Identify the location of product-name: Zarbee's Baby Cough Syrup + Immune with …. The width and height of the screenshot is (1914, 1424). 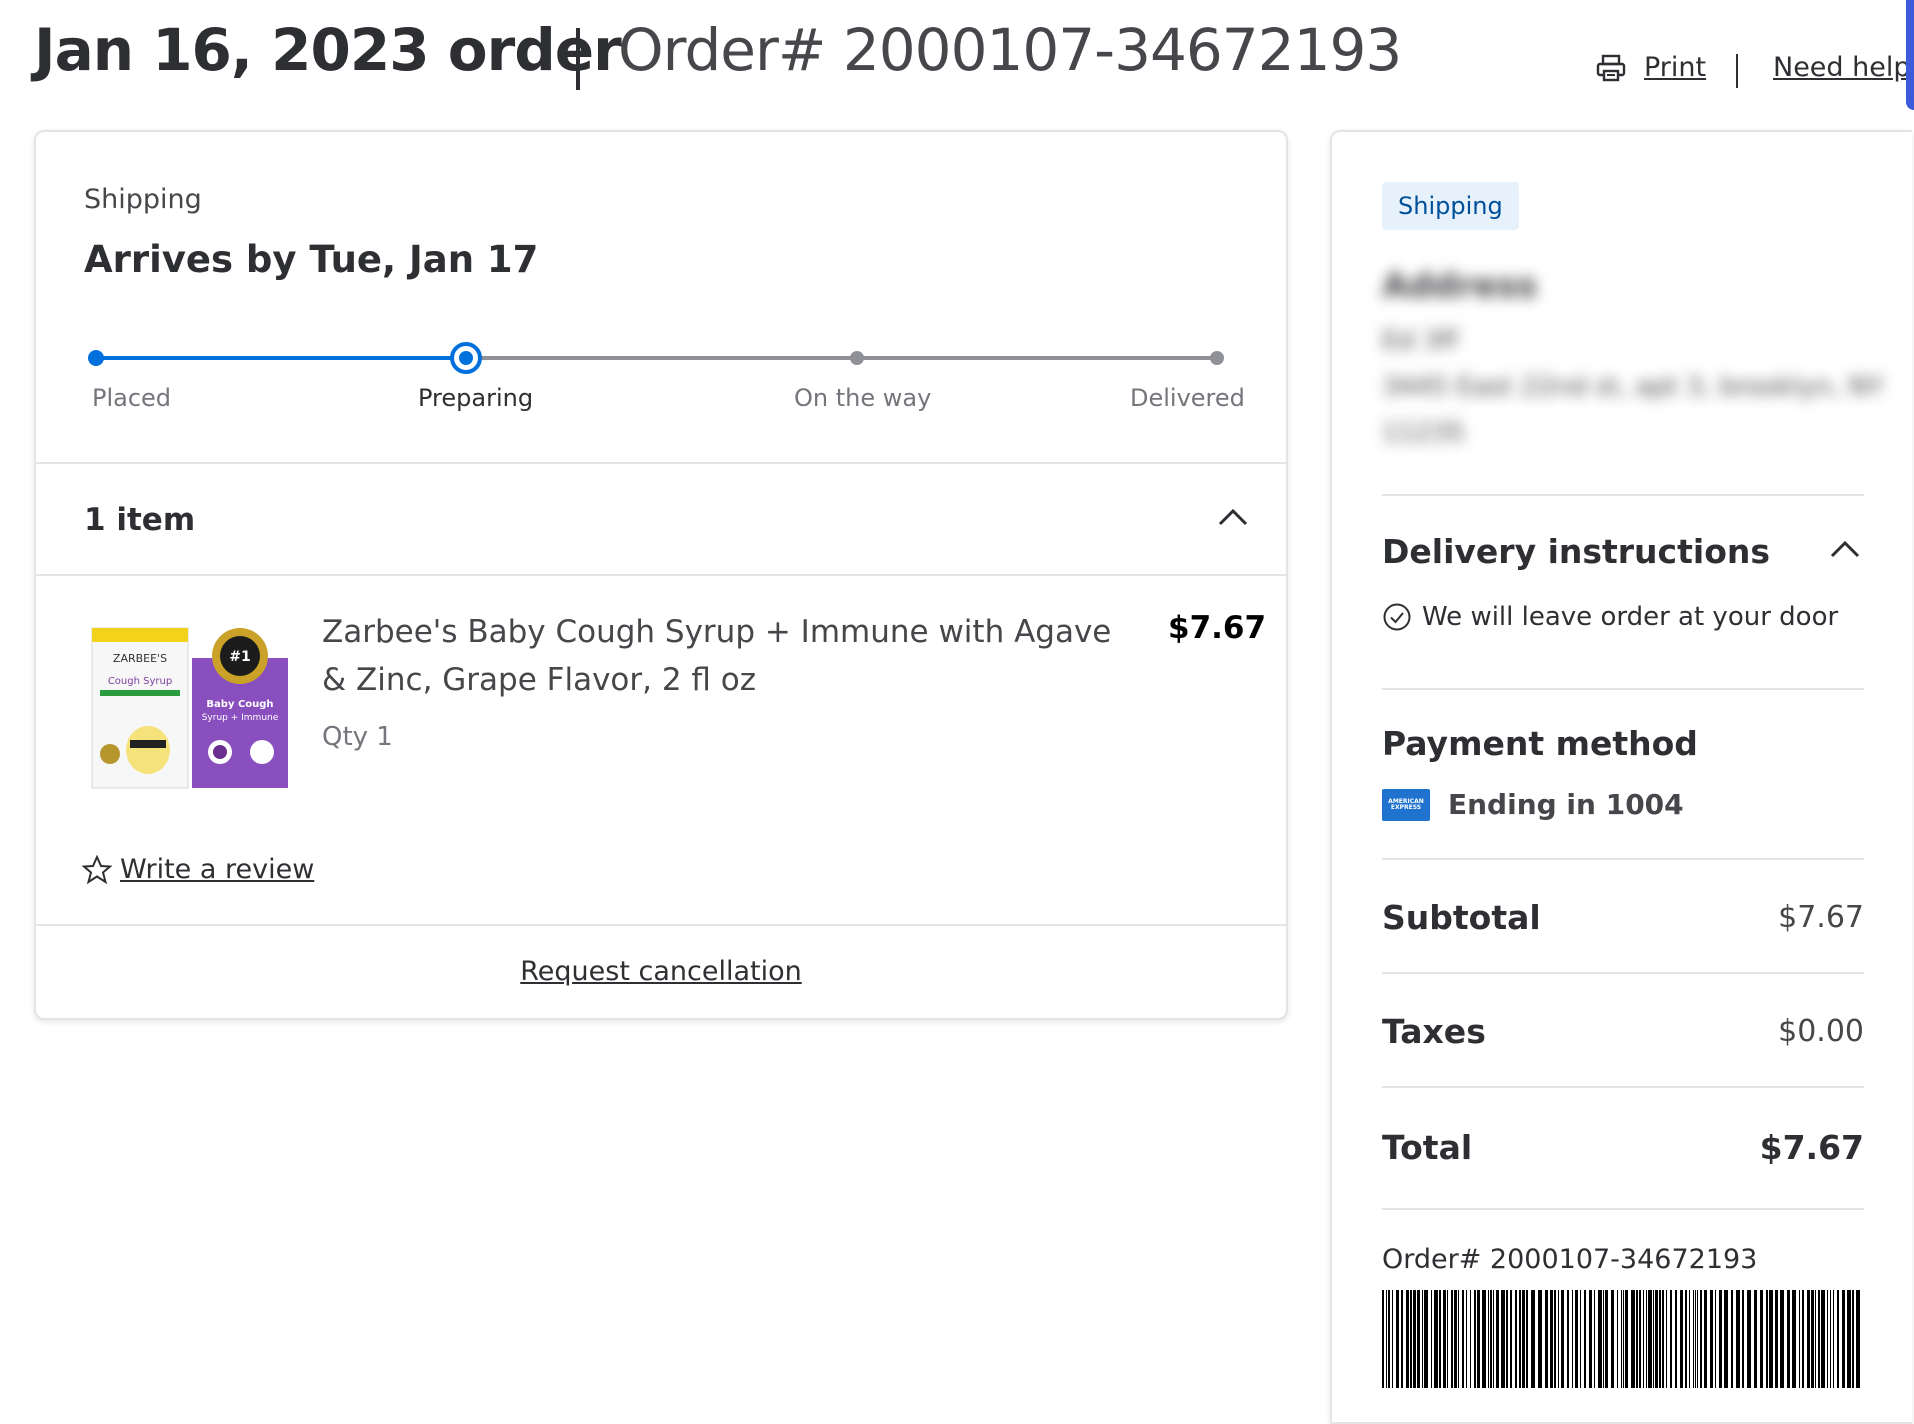
(732, 656).